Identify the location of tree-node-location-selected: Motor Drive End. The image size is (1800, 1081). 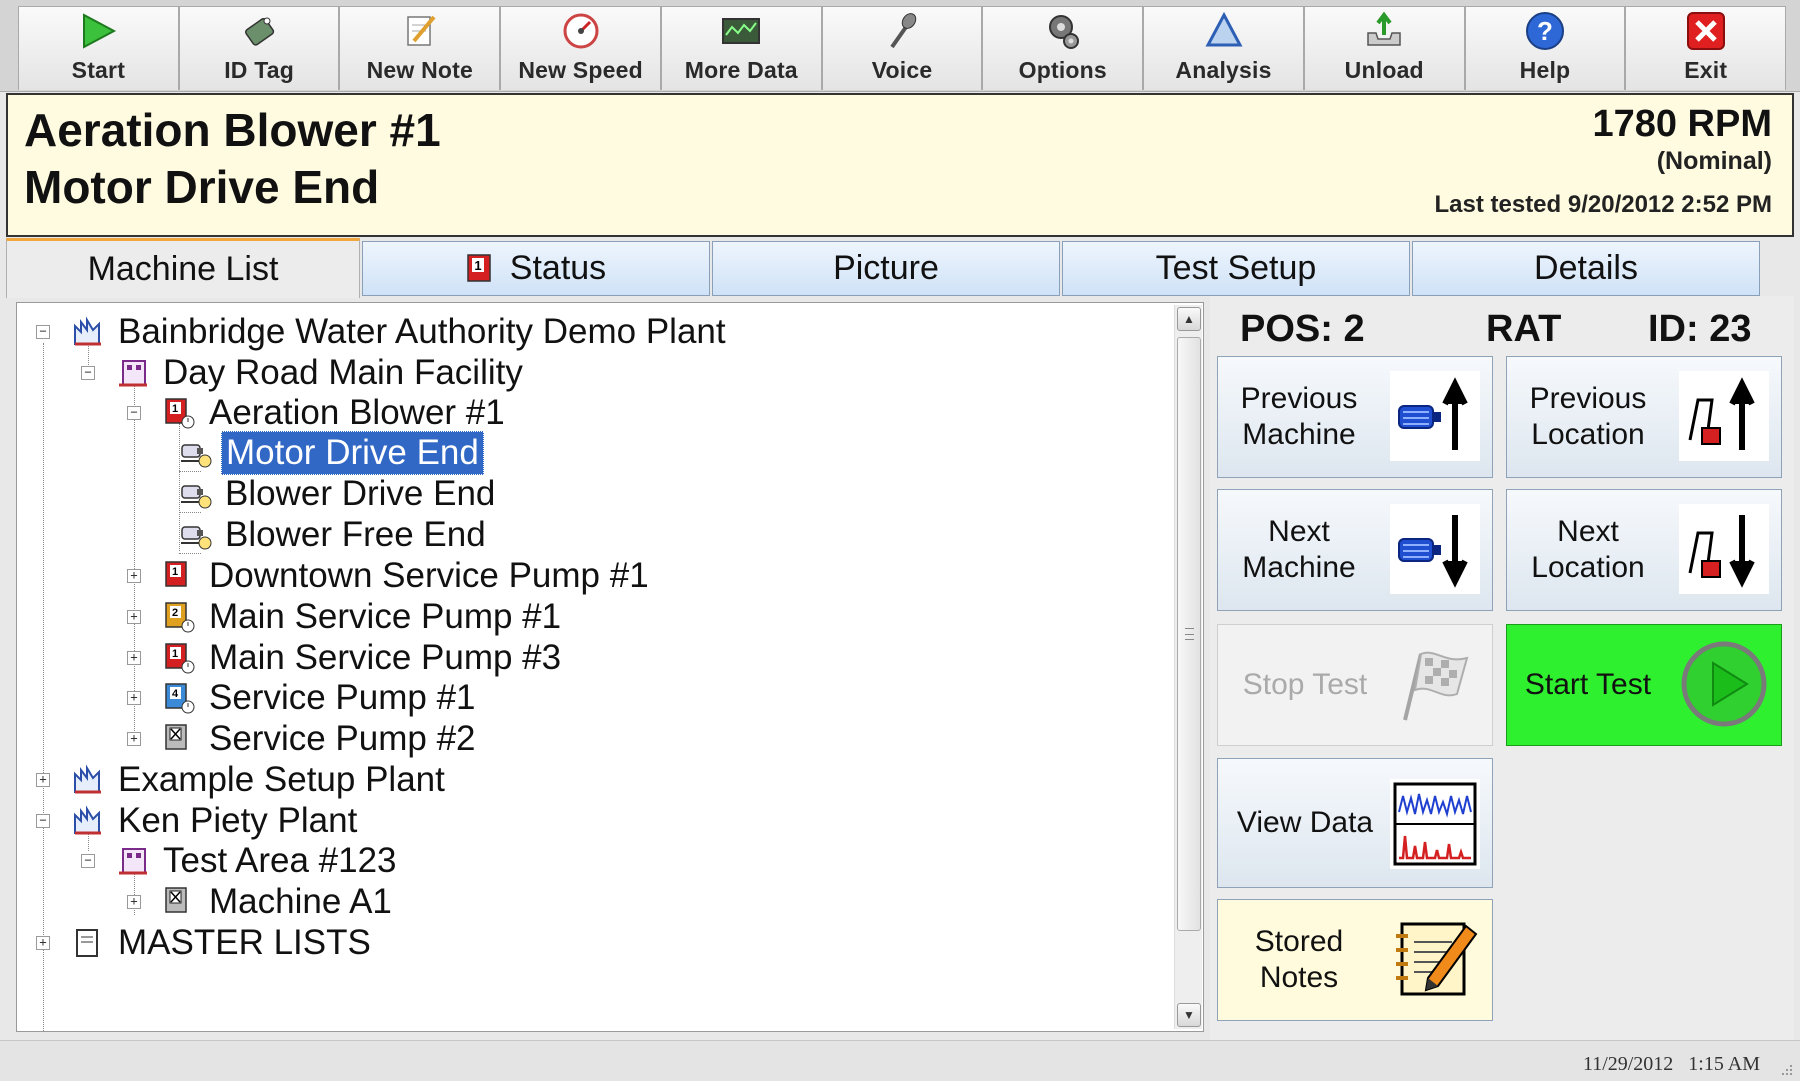
(330, 453).